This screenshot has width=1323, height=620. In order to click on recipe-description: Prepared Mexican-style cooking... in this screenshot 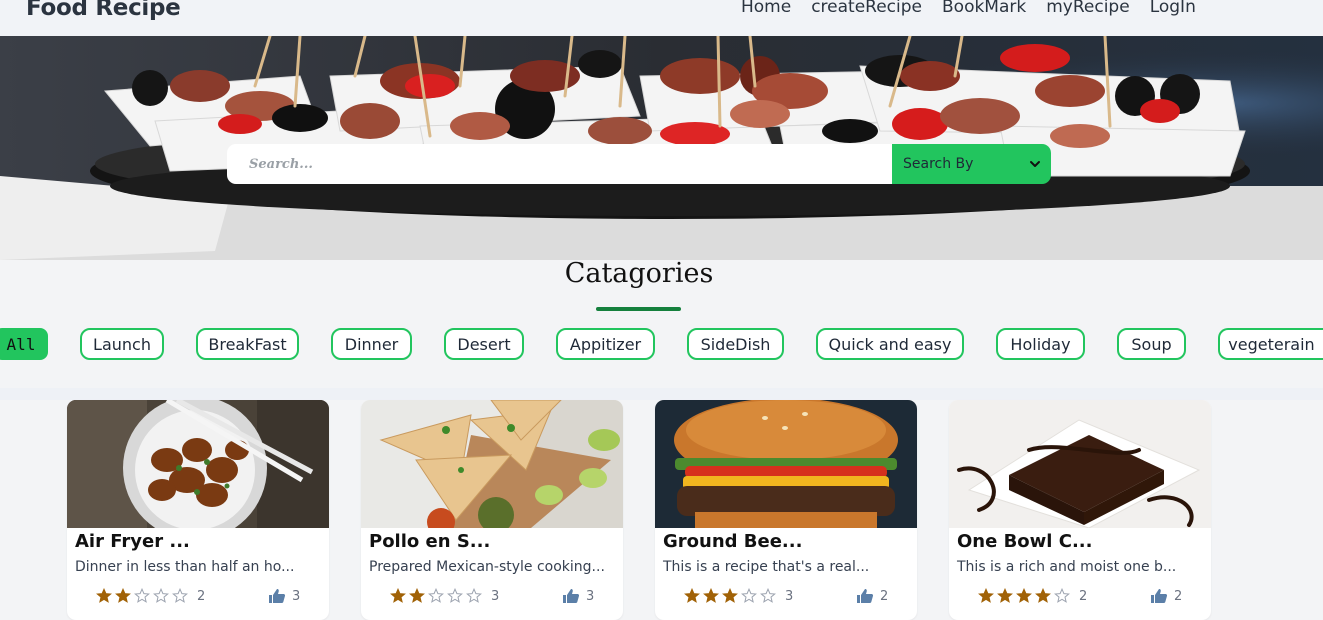, I will do `click(487, 567)`.